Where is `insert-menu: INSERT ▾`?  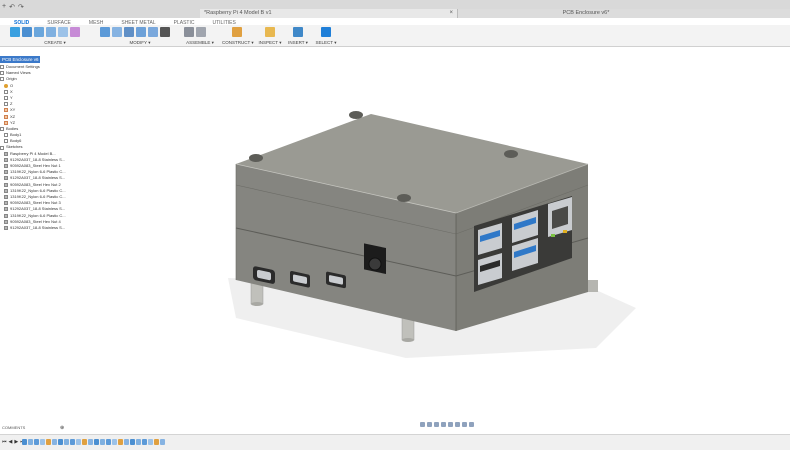 insert-menu: INSERT ▾ is located at coordinates (298, 43).